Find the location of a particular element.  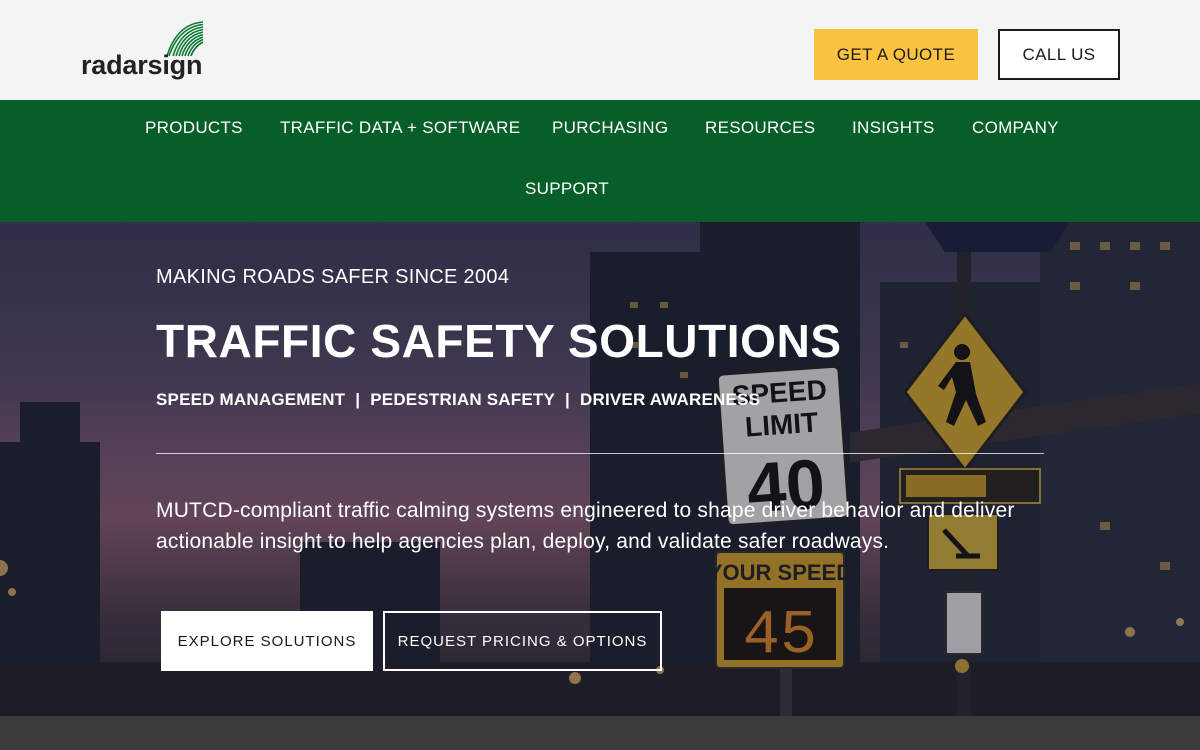

nav-item-support: SUPPORT is located at coordinates (567, 189).